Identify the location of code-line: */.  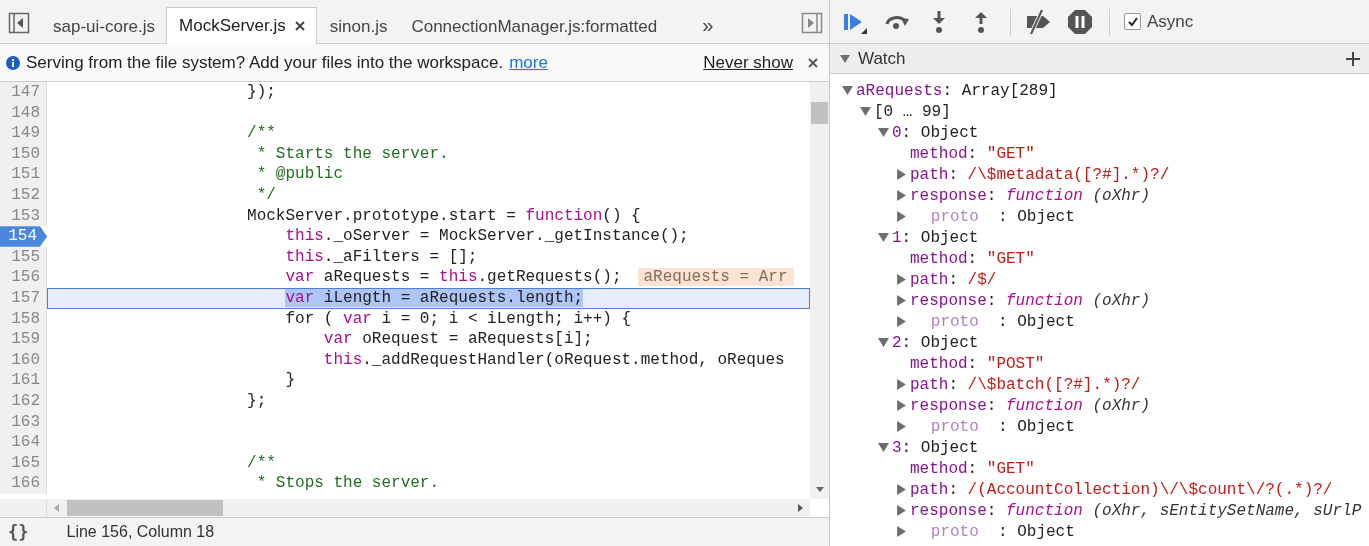
(266, 195).